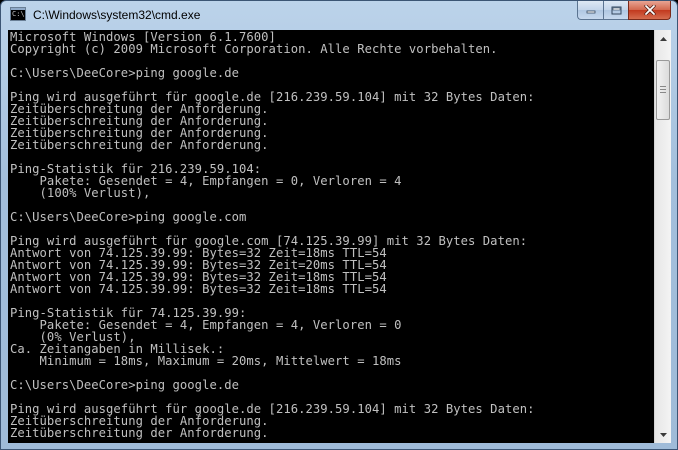  Describe the element at coordinates (339, 15) in the screenshot. I see `title-bar: C:\ C:\Windows\system32\cmd.exe` at that location.